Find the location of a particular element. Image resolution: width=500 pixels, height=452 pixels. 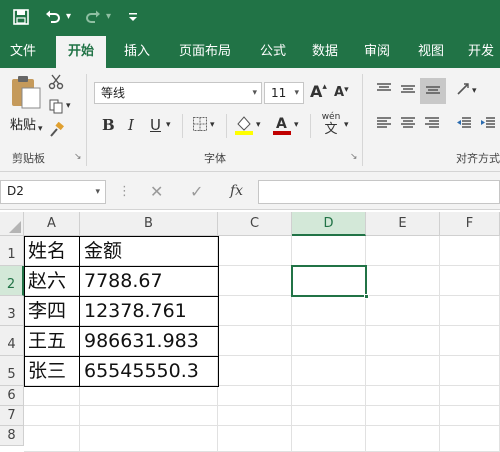

tab-review: 审阅 is located at coordinates (377, 52).